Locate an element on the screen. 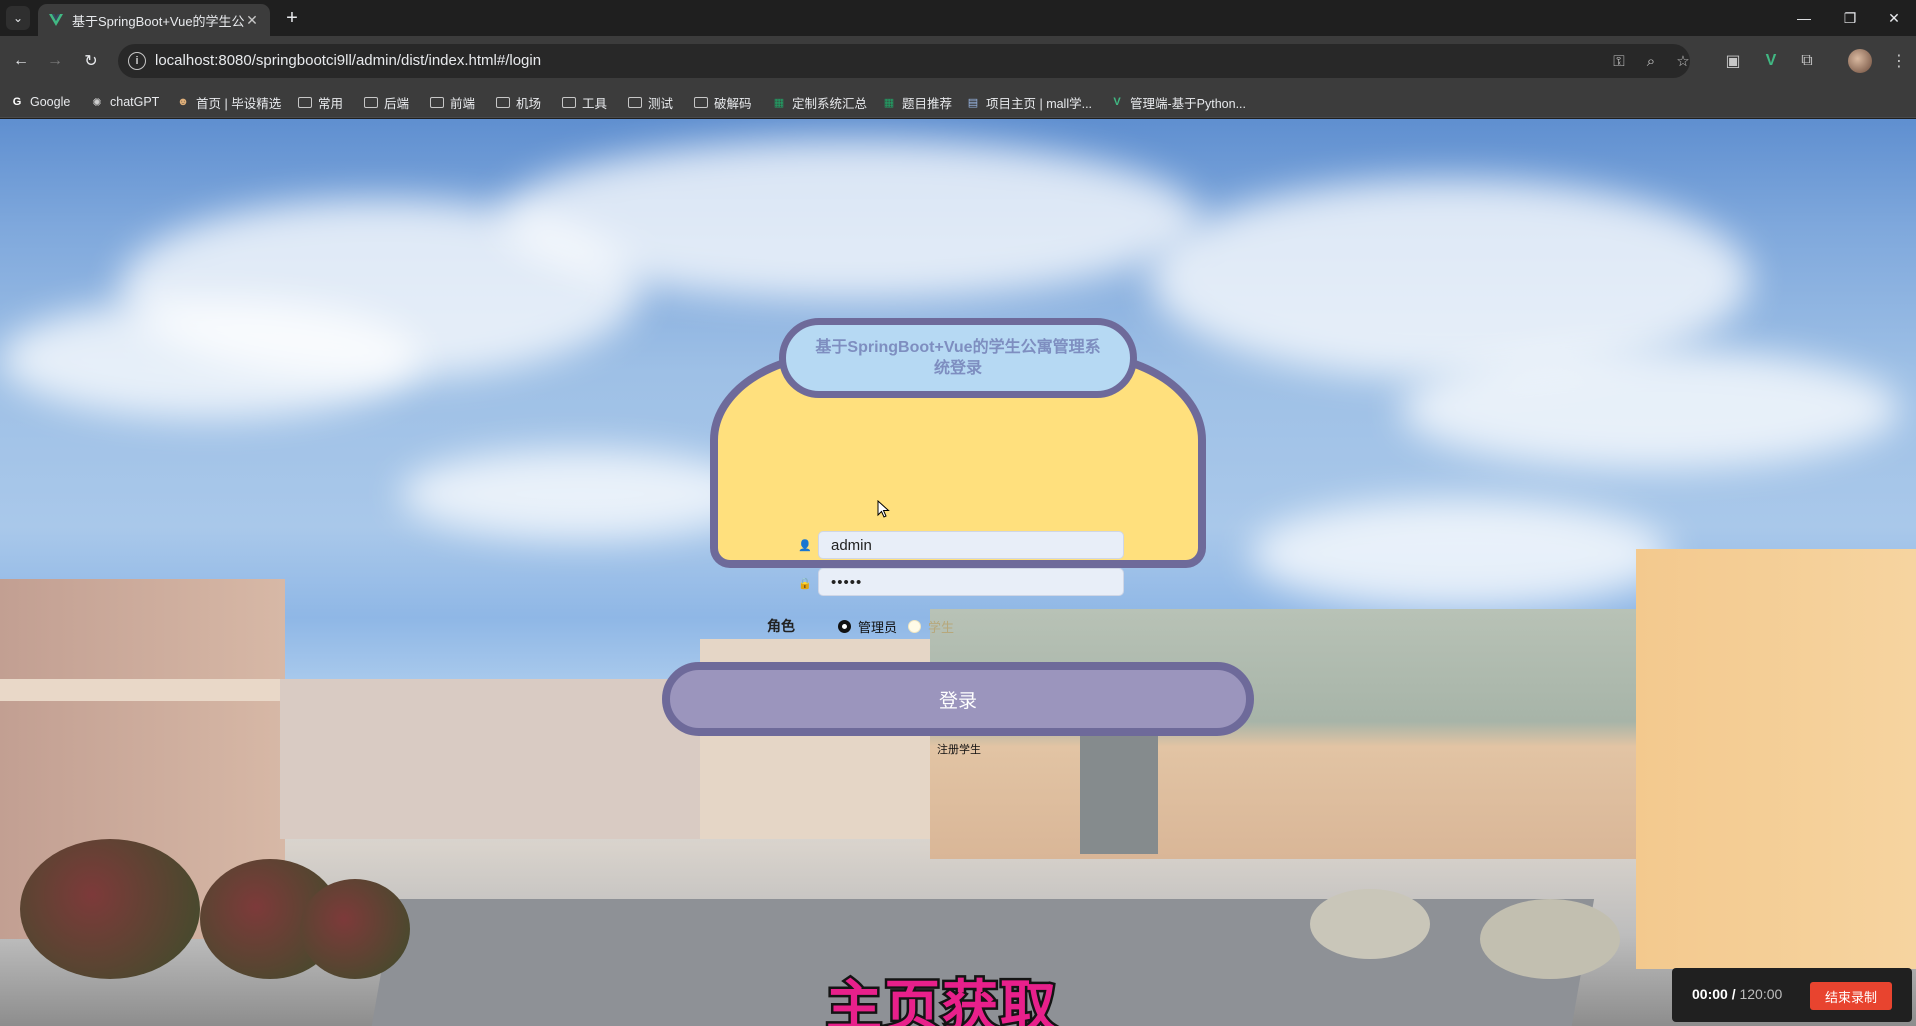 This screenshot has width=1916, height=1026. building-right is located at coordinates (1776, 759).